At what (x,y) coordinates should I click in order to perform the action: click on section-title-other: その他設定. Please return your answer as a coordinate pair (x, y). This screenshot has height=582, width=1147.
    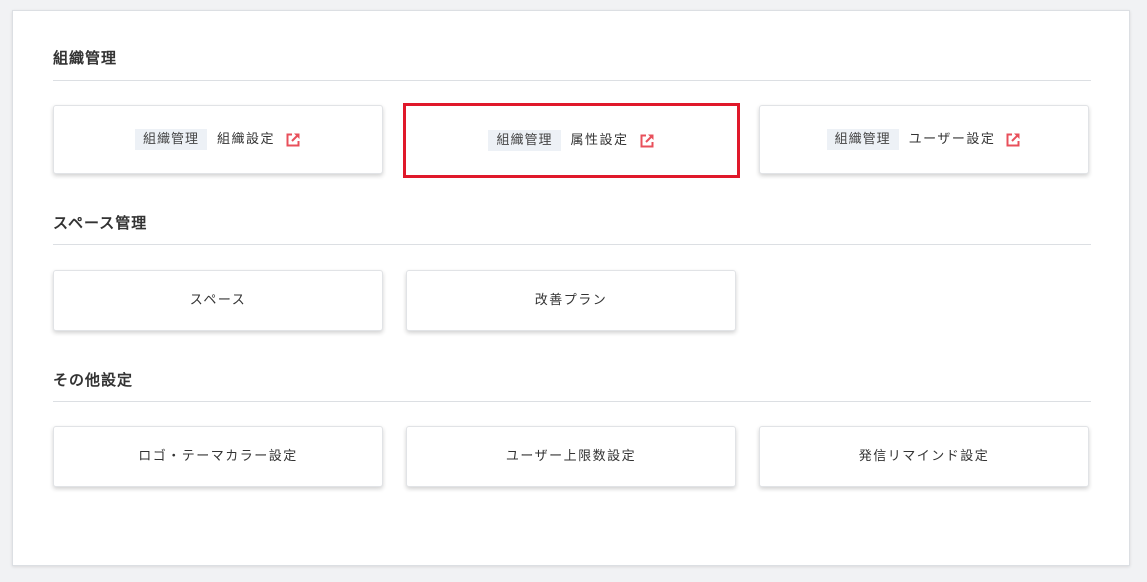
    Looking at the image, I should click on (93, 380).